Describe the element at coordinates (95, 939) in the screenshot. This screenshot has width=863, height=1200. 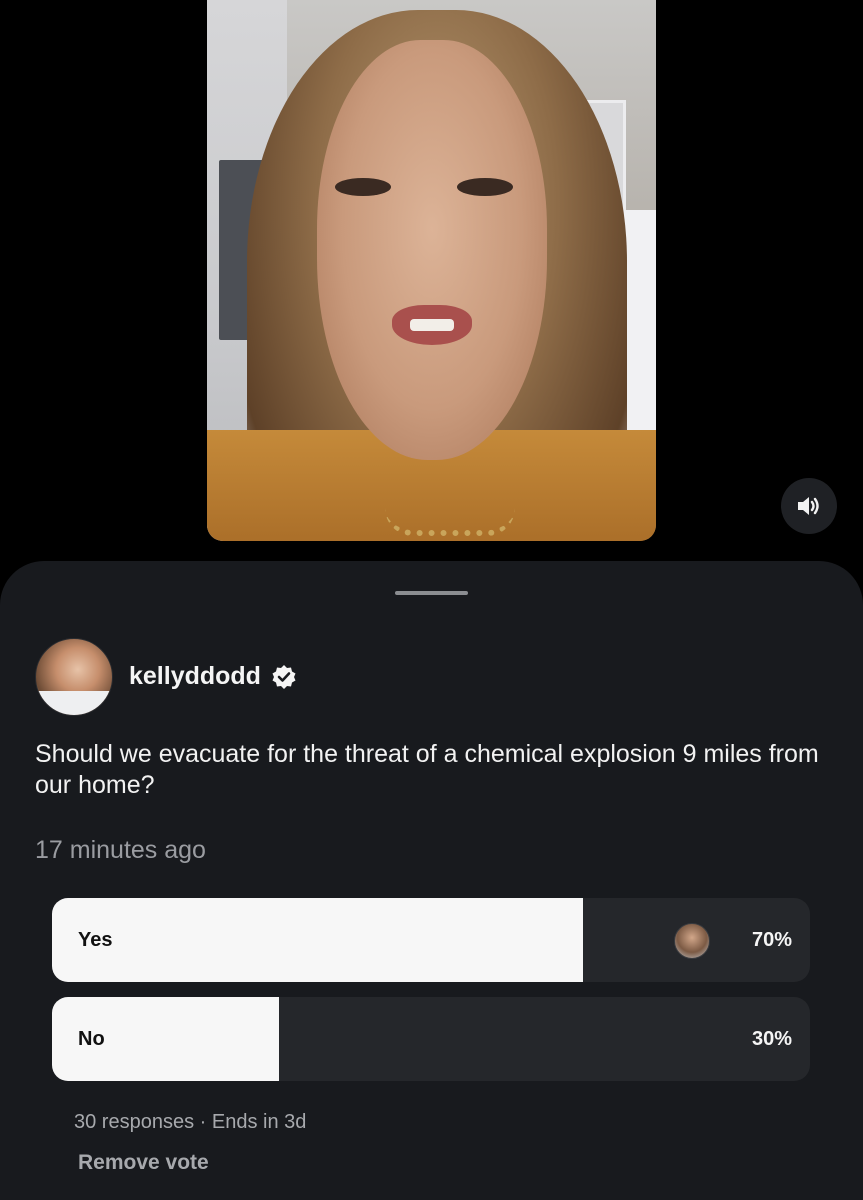
I see `poll-option-label: Yes` at that location.